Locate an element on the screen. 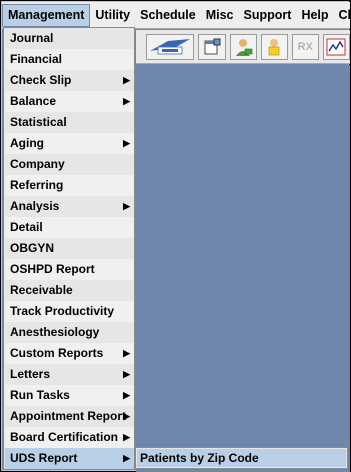 This screenshot has width=351, height=472. menu-item-board-certification: Board Certification ▶ is located at coordinates (69, 437).